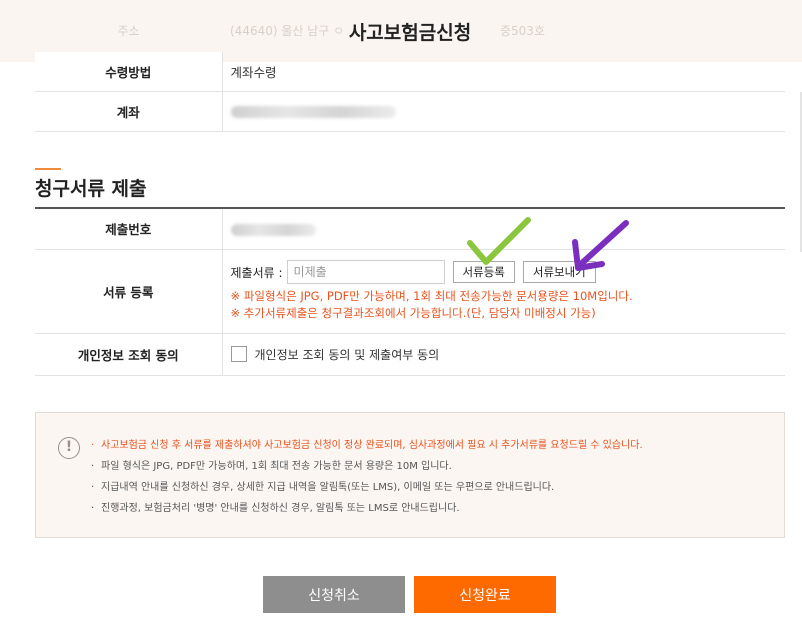  I want to click on privacy-consent-checkbox, so click(238, 354).